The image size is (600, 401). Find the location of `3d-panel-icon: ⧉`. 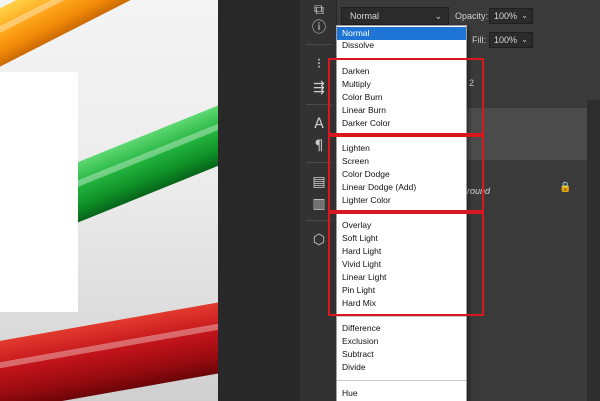

3d-panel-icon: ⧉ is located at coordinates (319, 10).